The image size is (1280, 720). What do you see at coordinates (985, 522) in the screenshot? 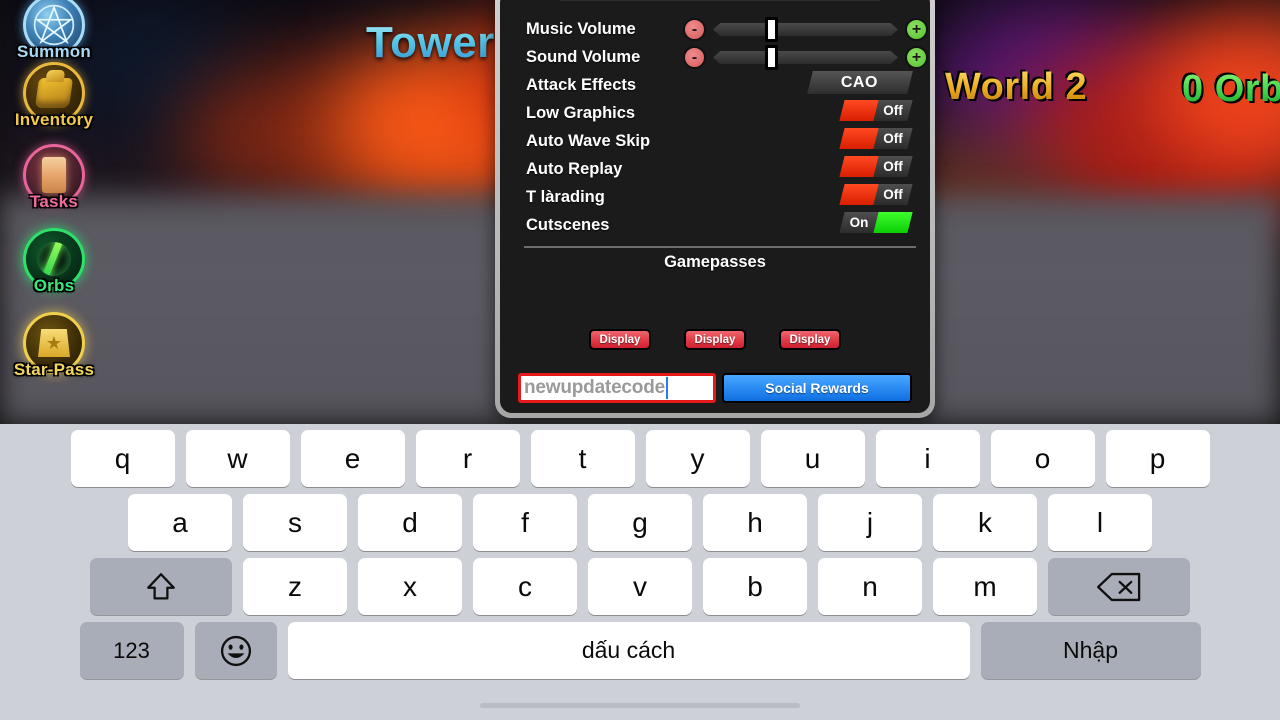
I see `key-k: k` at bounding box center [985, 522].